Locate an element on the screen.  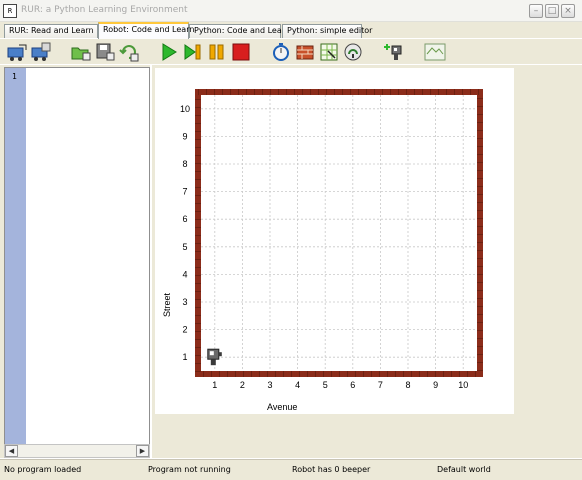
robot-eye is located at coordinates (211, 353).